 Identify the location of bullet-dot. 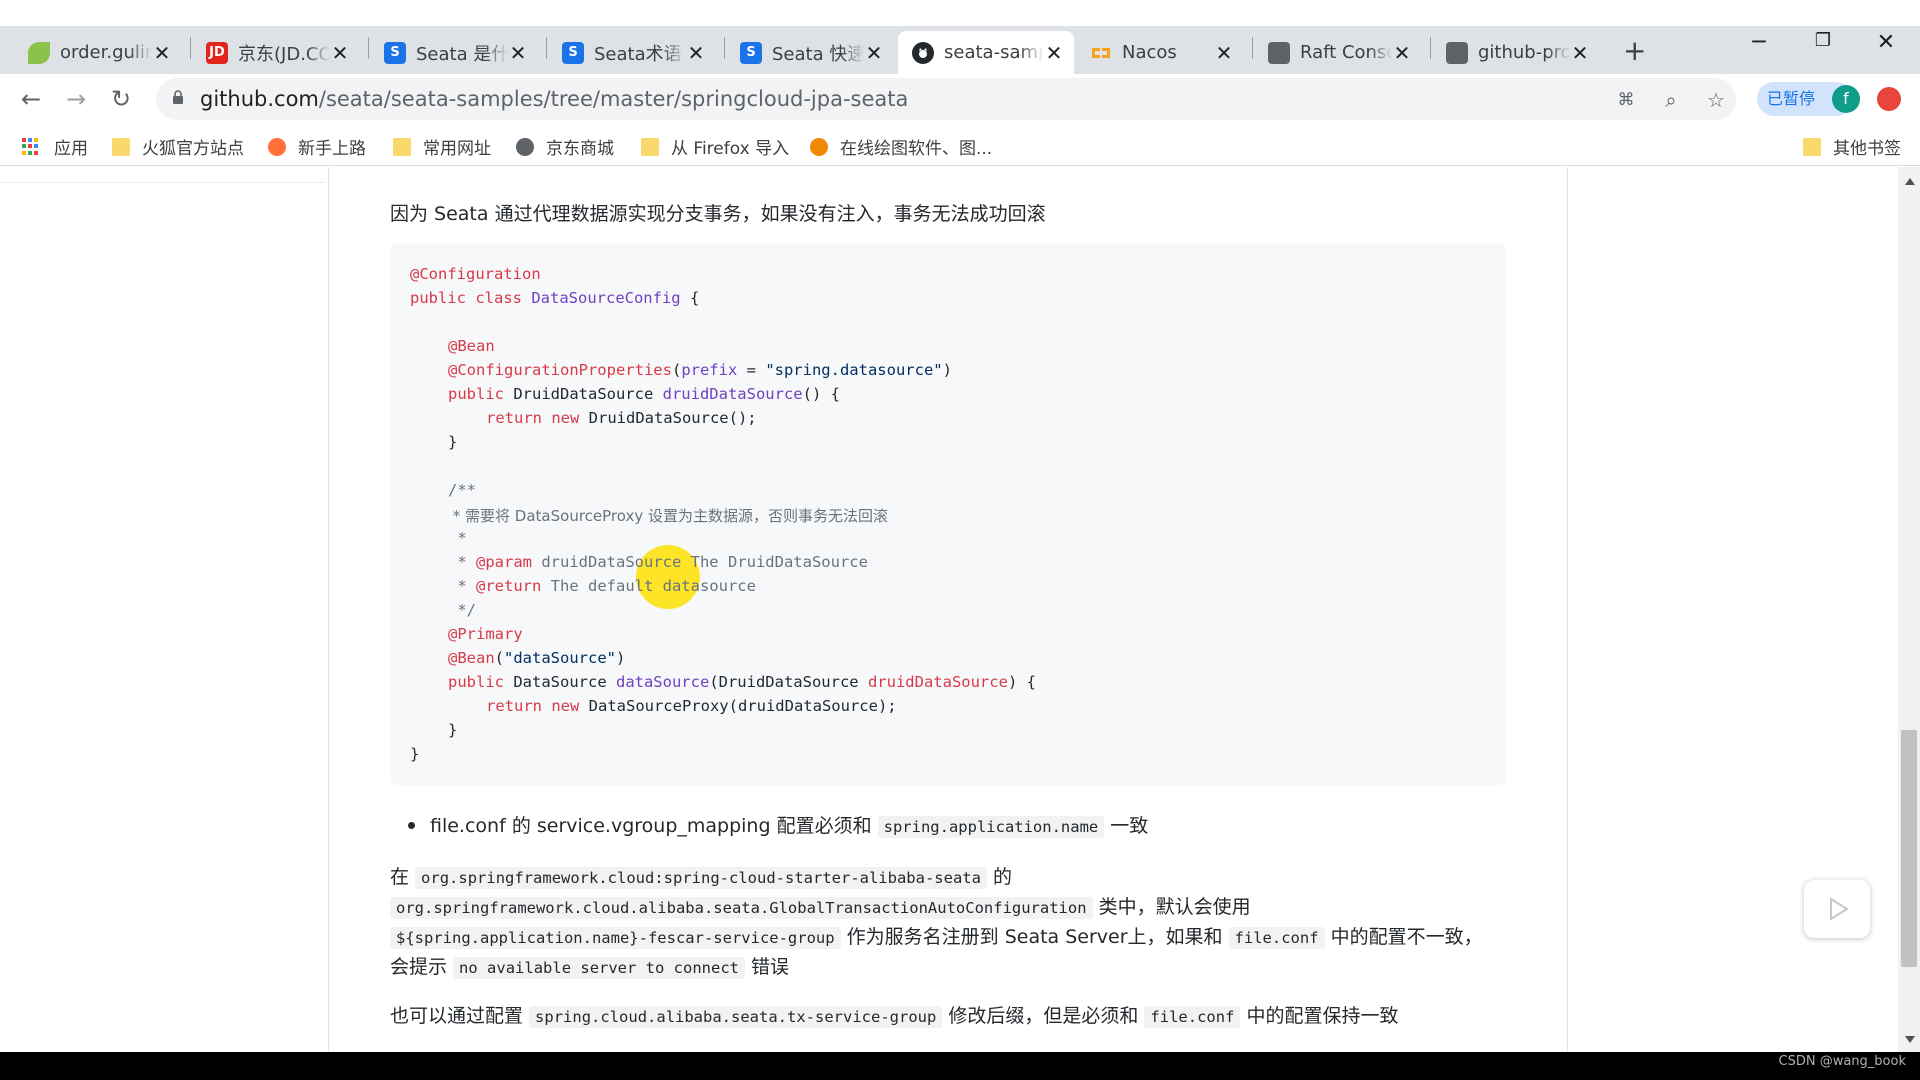
(411, 825).